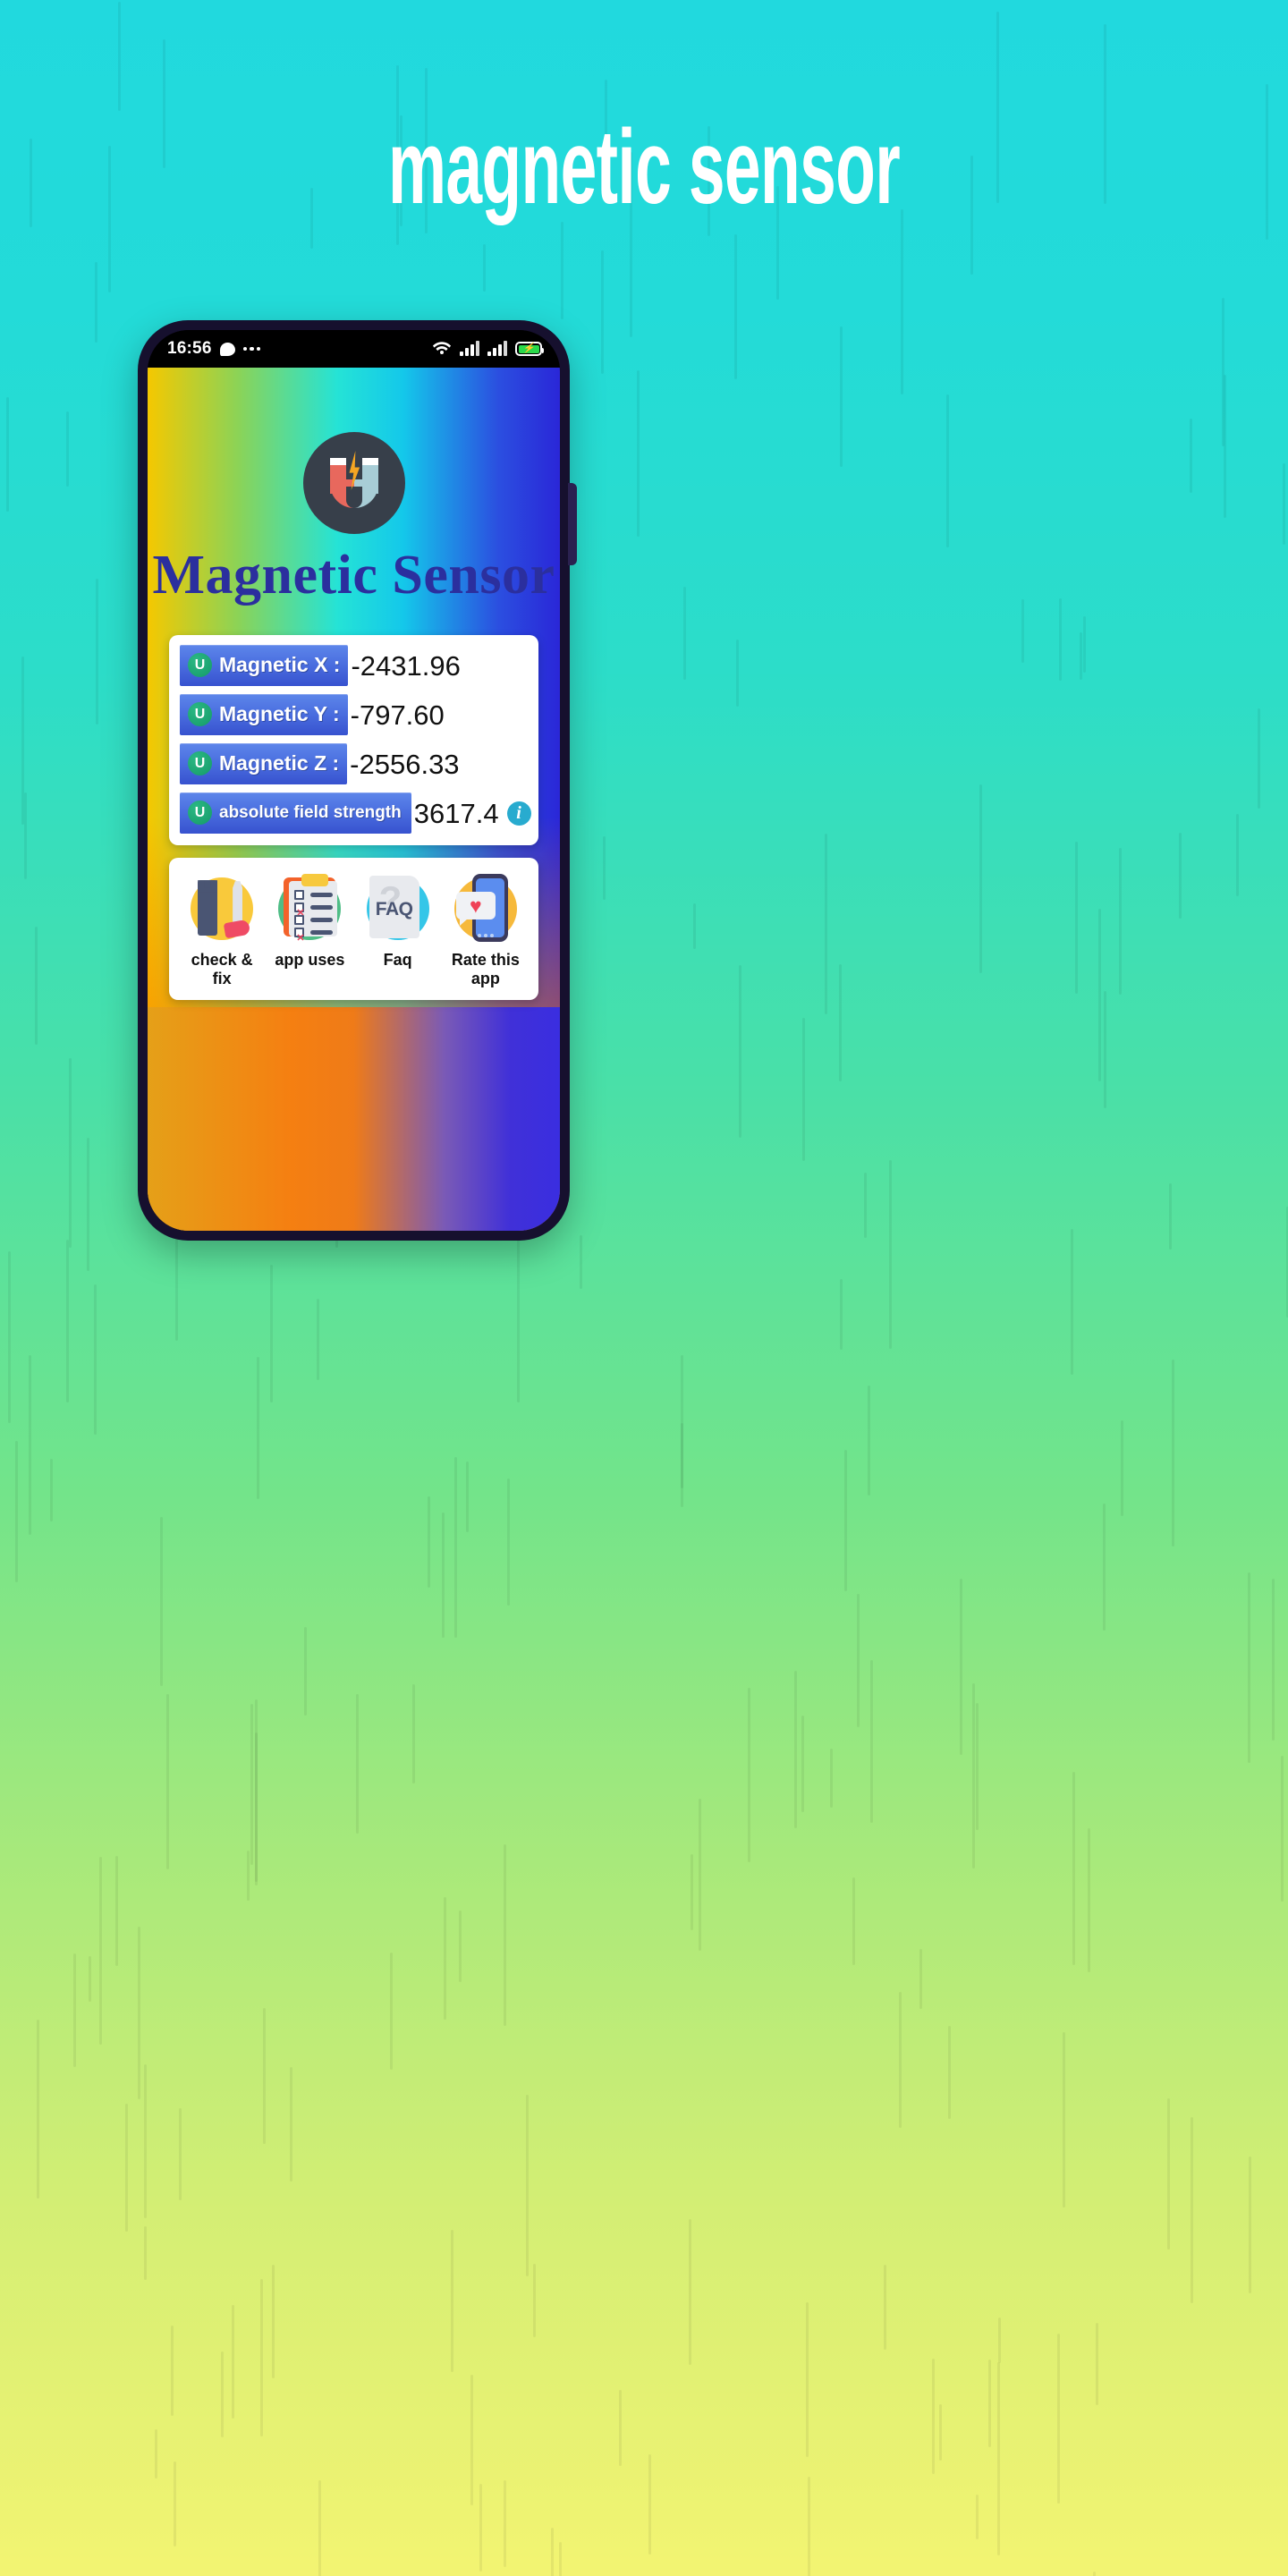  I want to click on magnet-logo-icon, so click(353, 483).